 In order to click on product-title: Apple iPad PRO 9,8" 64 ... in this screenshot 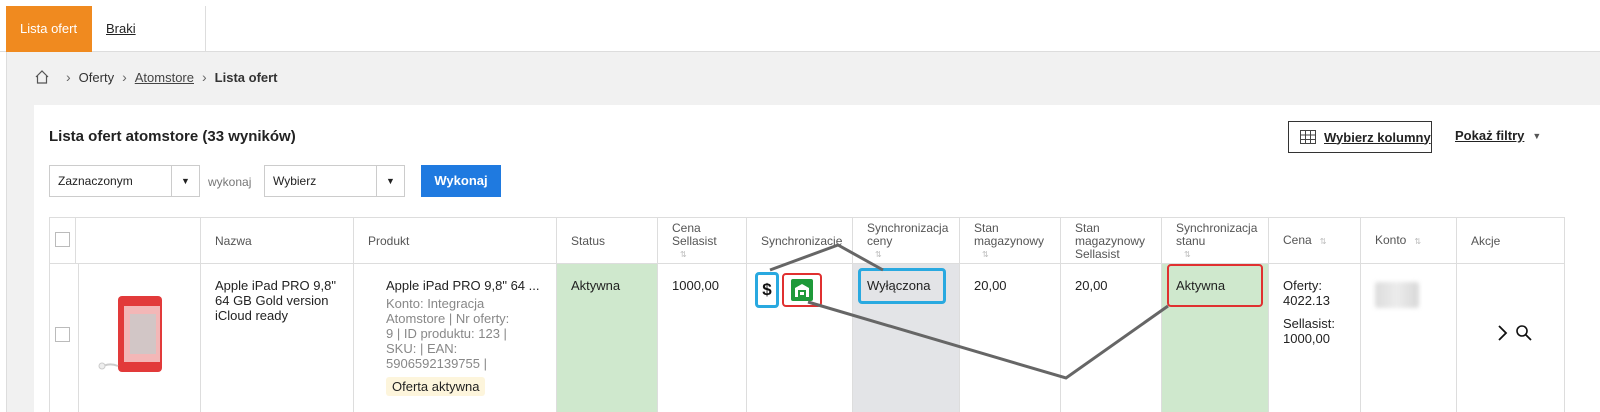, I will do `click(464, 285)`.